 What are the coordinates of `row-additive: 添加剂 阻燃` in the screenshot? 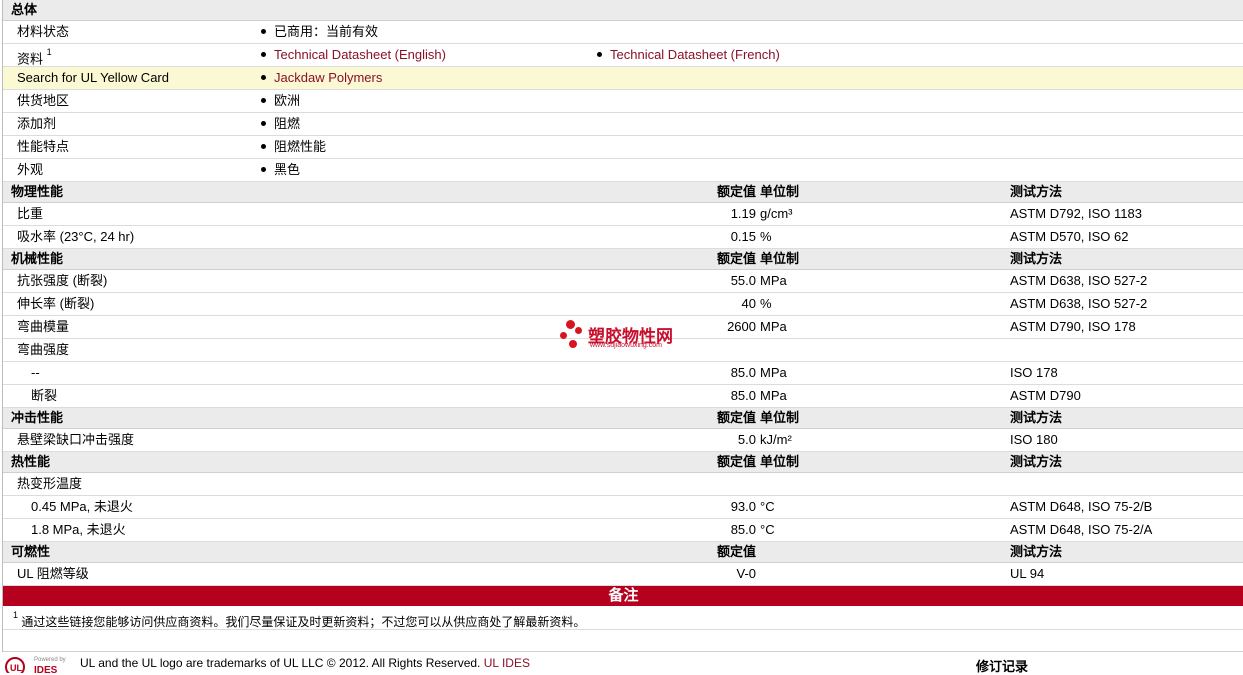 It's located at (623, 124).